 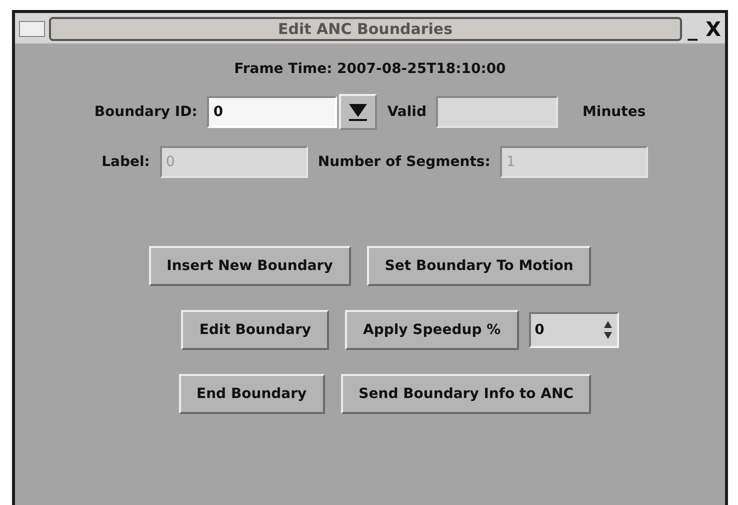 What do you see at coordinates (479, 266) in the screenshot?
I see `action-button: Set Boundary To Motion` at bounding box center [479, 266].